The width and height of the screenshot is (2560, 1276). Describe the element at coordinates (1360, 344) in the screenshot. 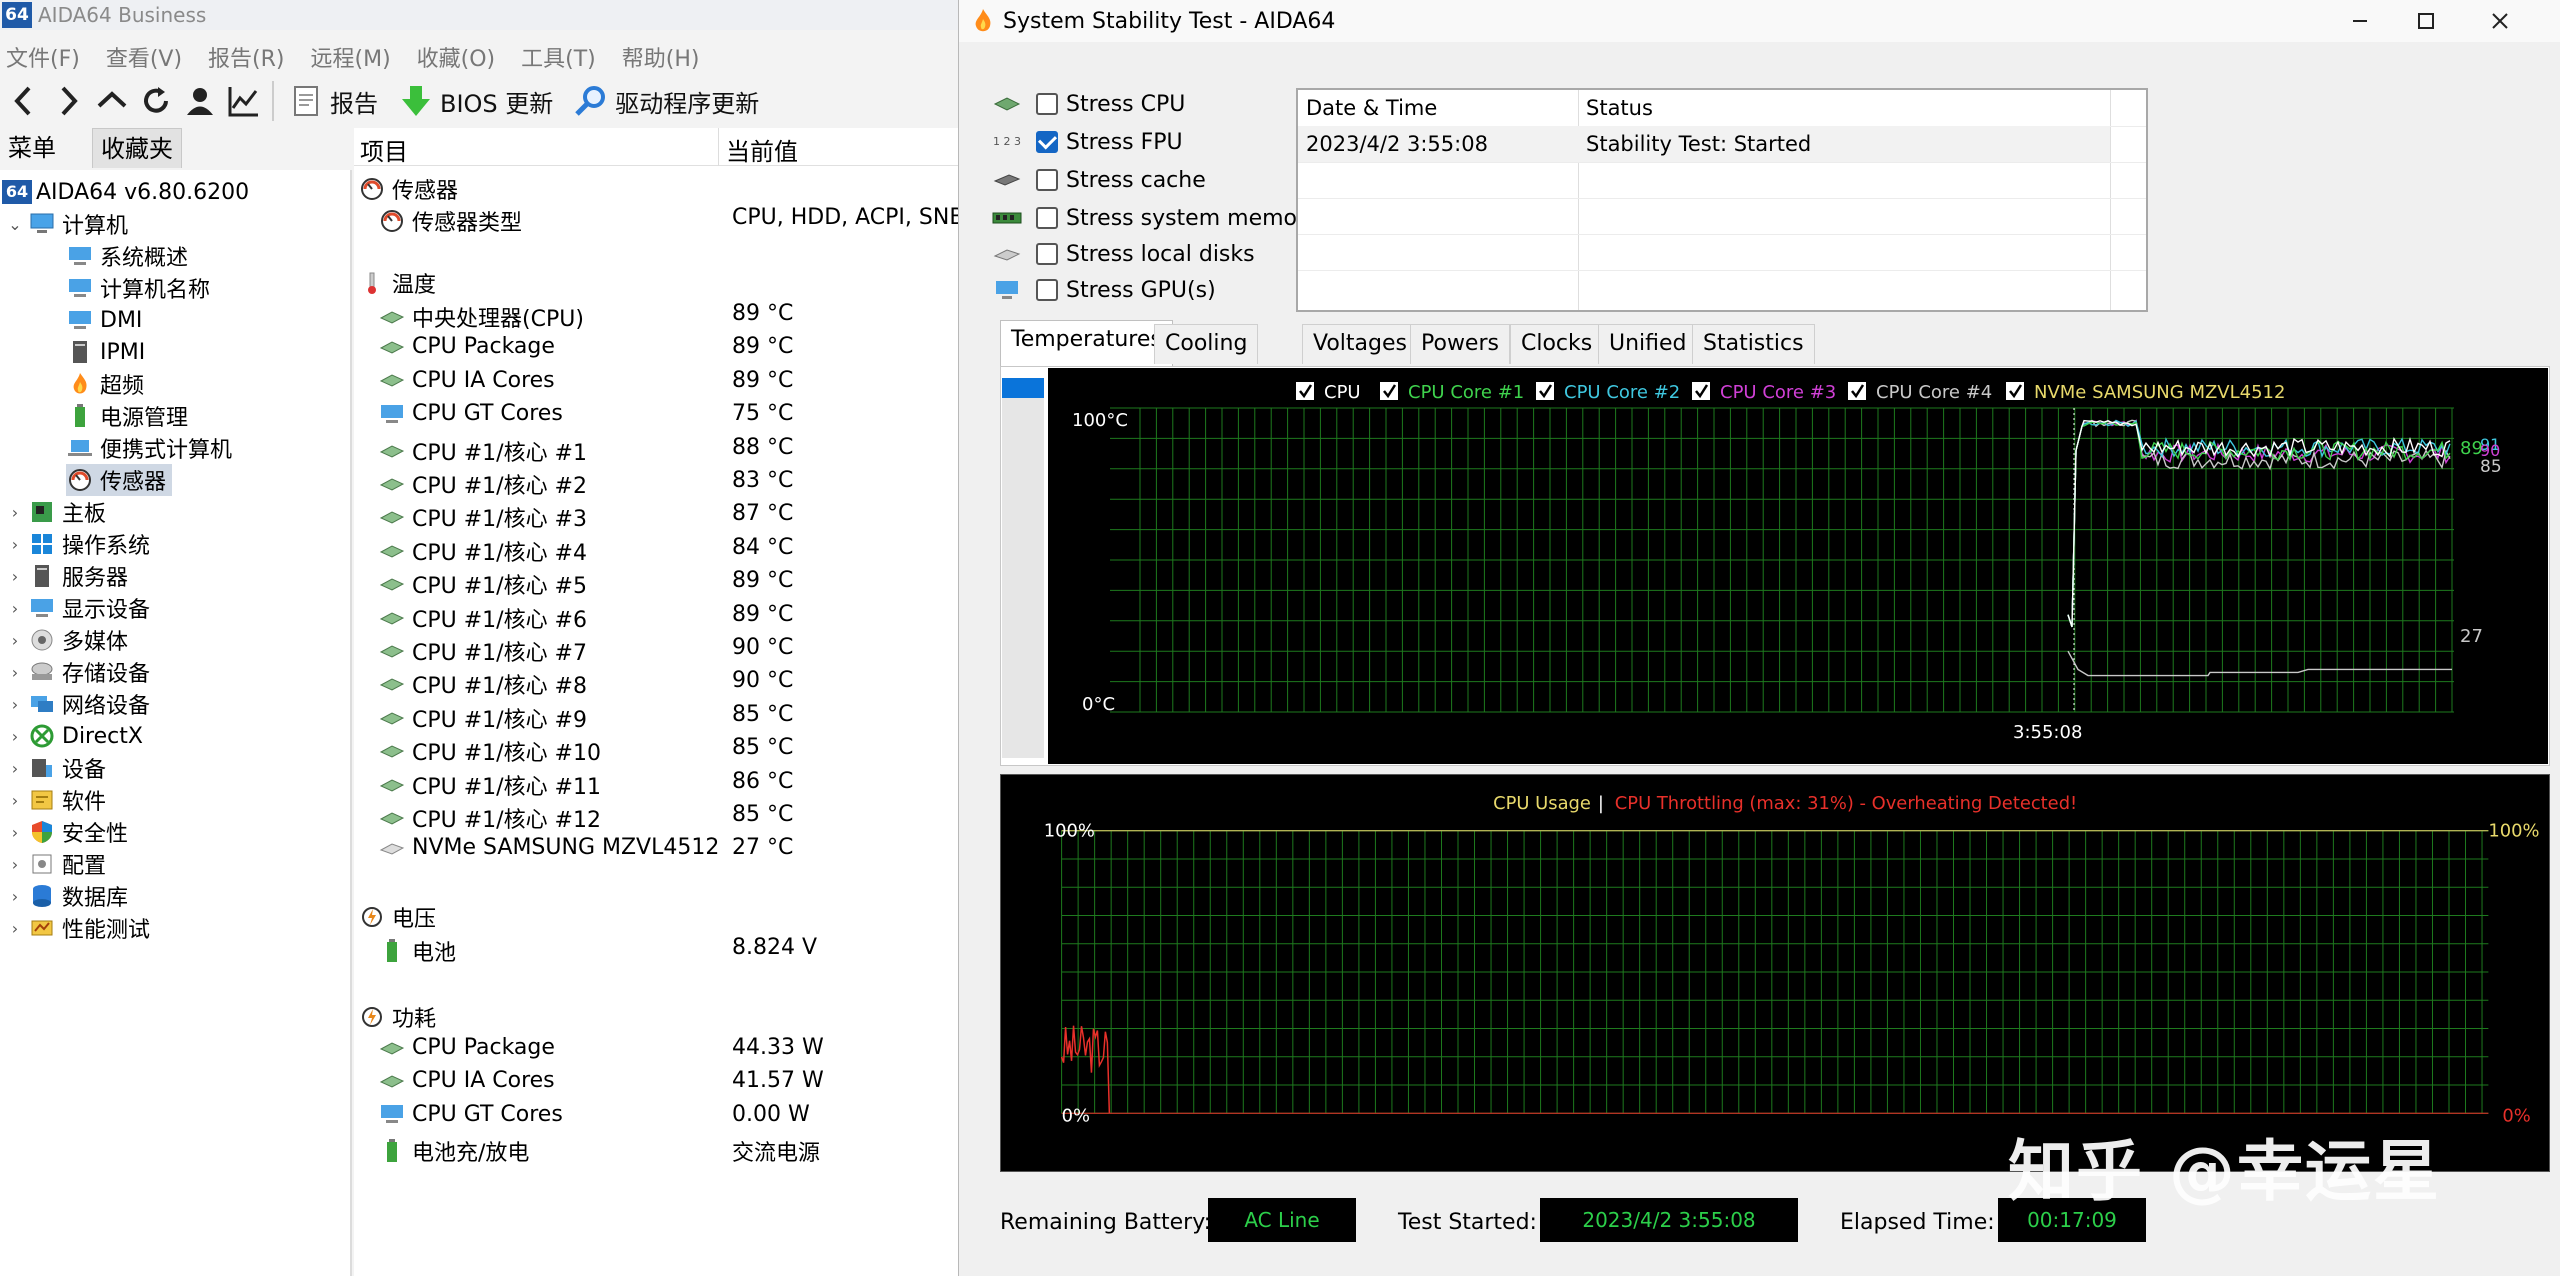

I see `tab-voltages: Voltages` at that location.